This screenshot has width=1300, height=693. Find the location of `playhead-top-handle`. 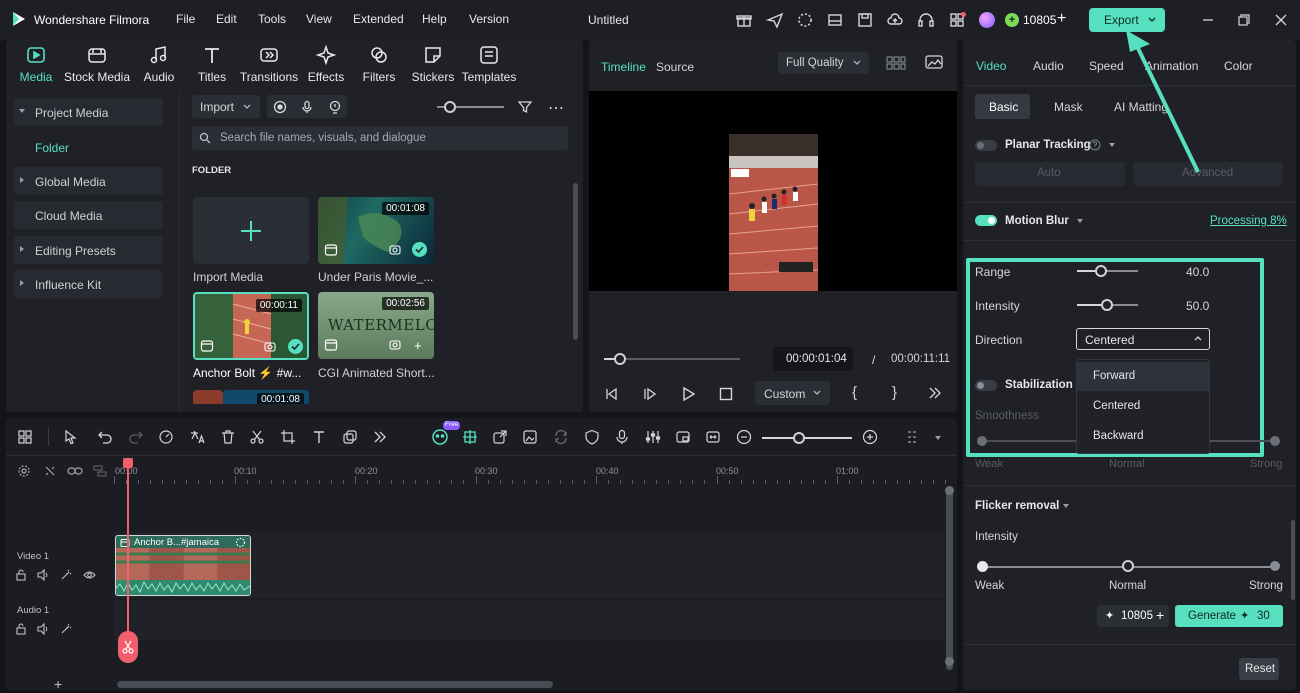

playhead-top-handle is located at coordinates (128, 463).